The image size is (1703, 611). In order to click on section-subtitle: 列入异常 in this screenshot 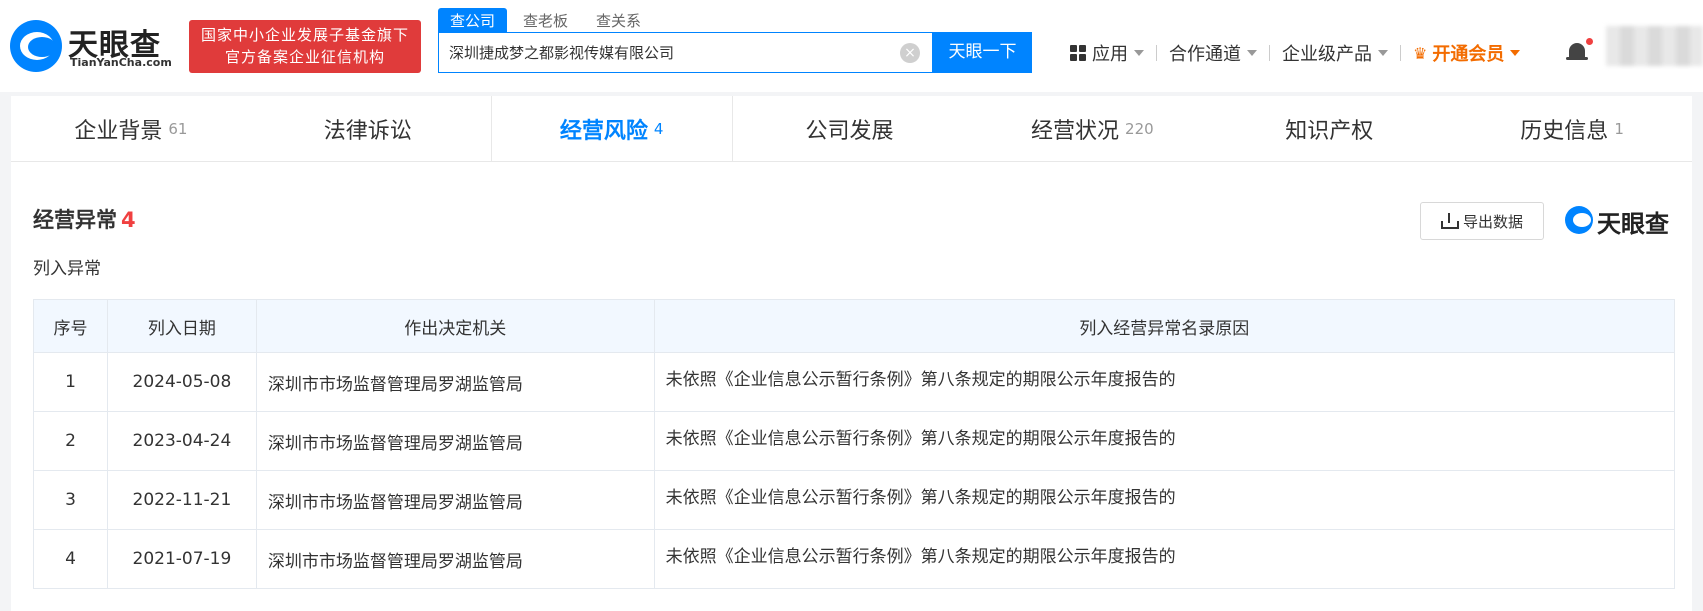, I will do `click(67, 269)`.